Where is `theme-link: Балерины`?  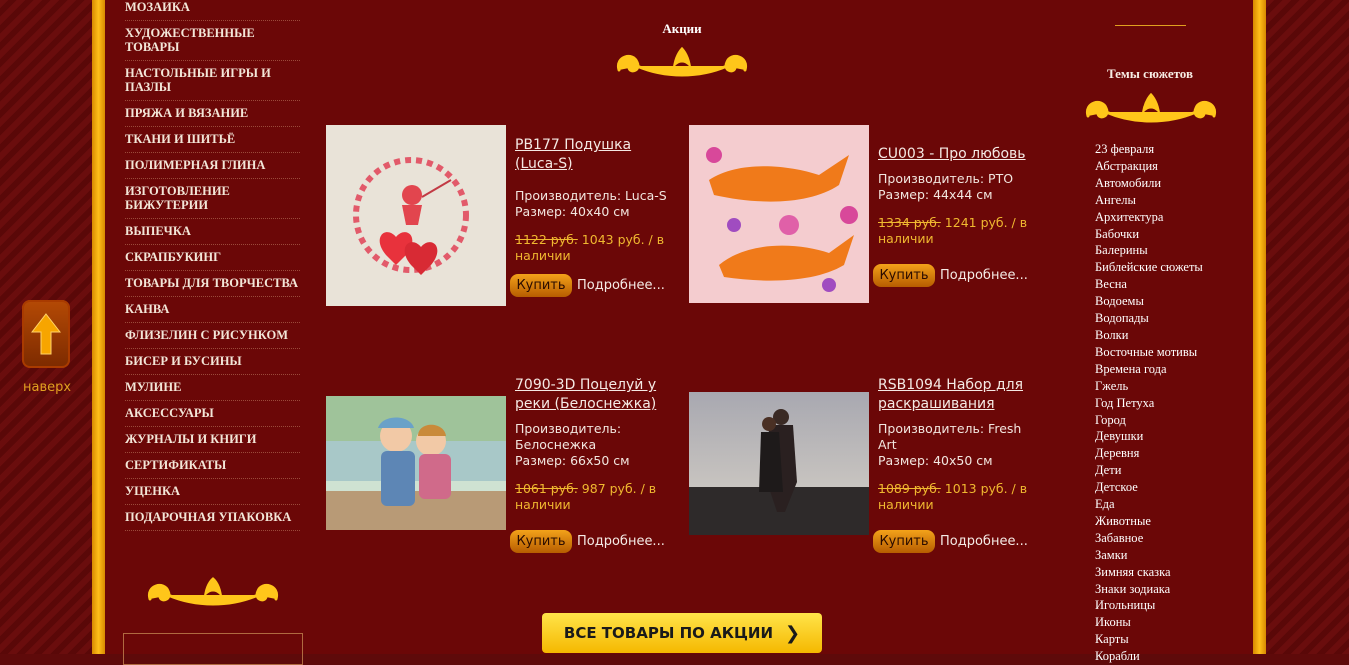
theme-link: Балерины is located at coordinates (1175, 250).